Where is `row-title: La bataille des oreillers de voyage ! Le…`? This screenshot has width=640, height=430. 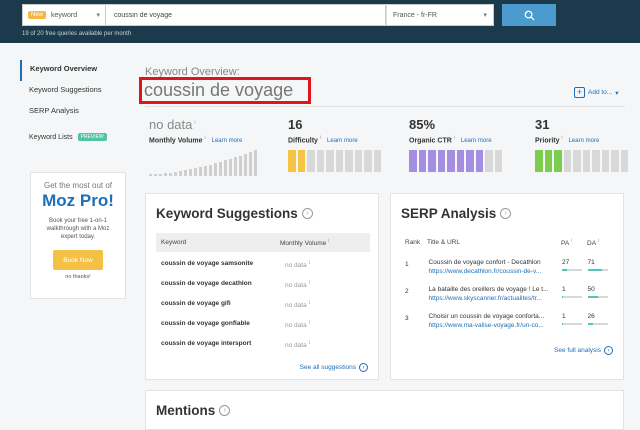 row-title: La bataille des oreillers de voyage ! Le… is located at coordinates (495, 294).